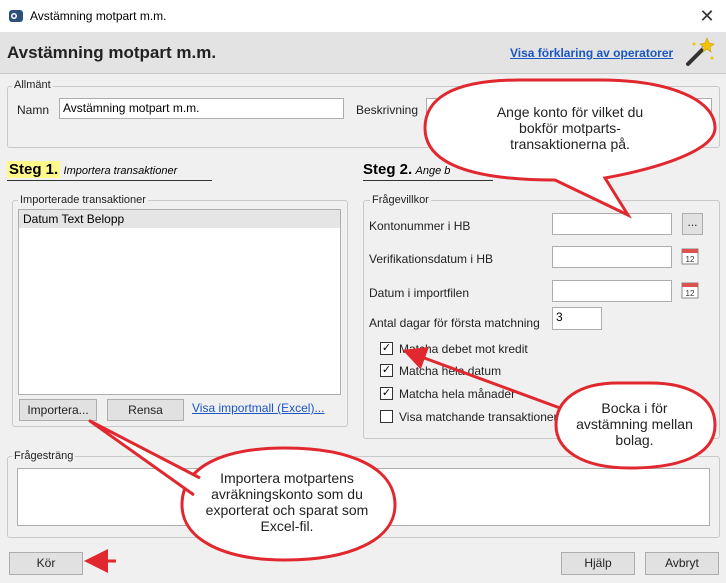  Describe the element at coordinates (481, 378) in the screenshot. I see `match-callout-arrow` at that location.